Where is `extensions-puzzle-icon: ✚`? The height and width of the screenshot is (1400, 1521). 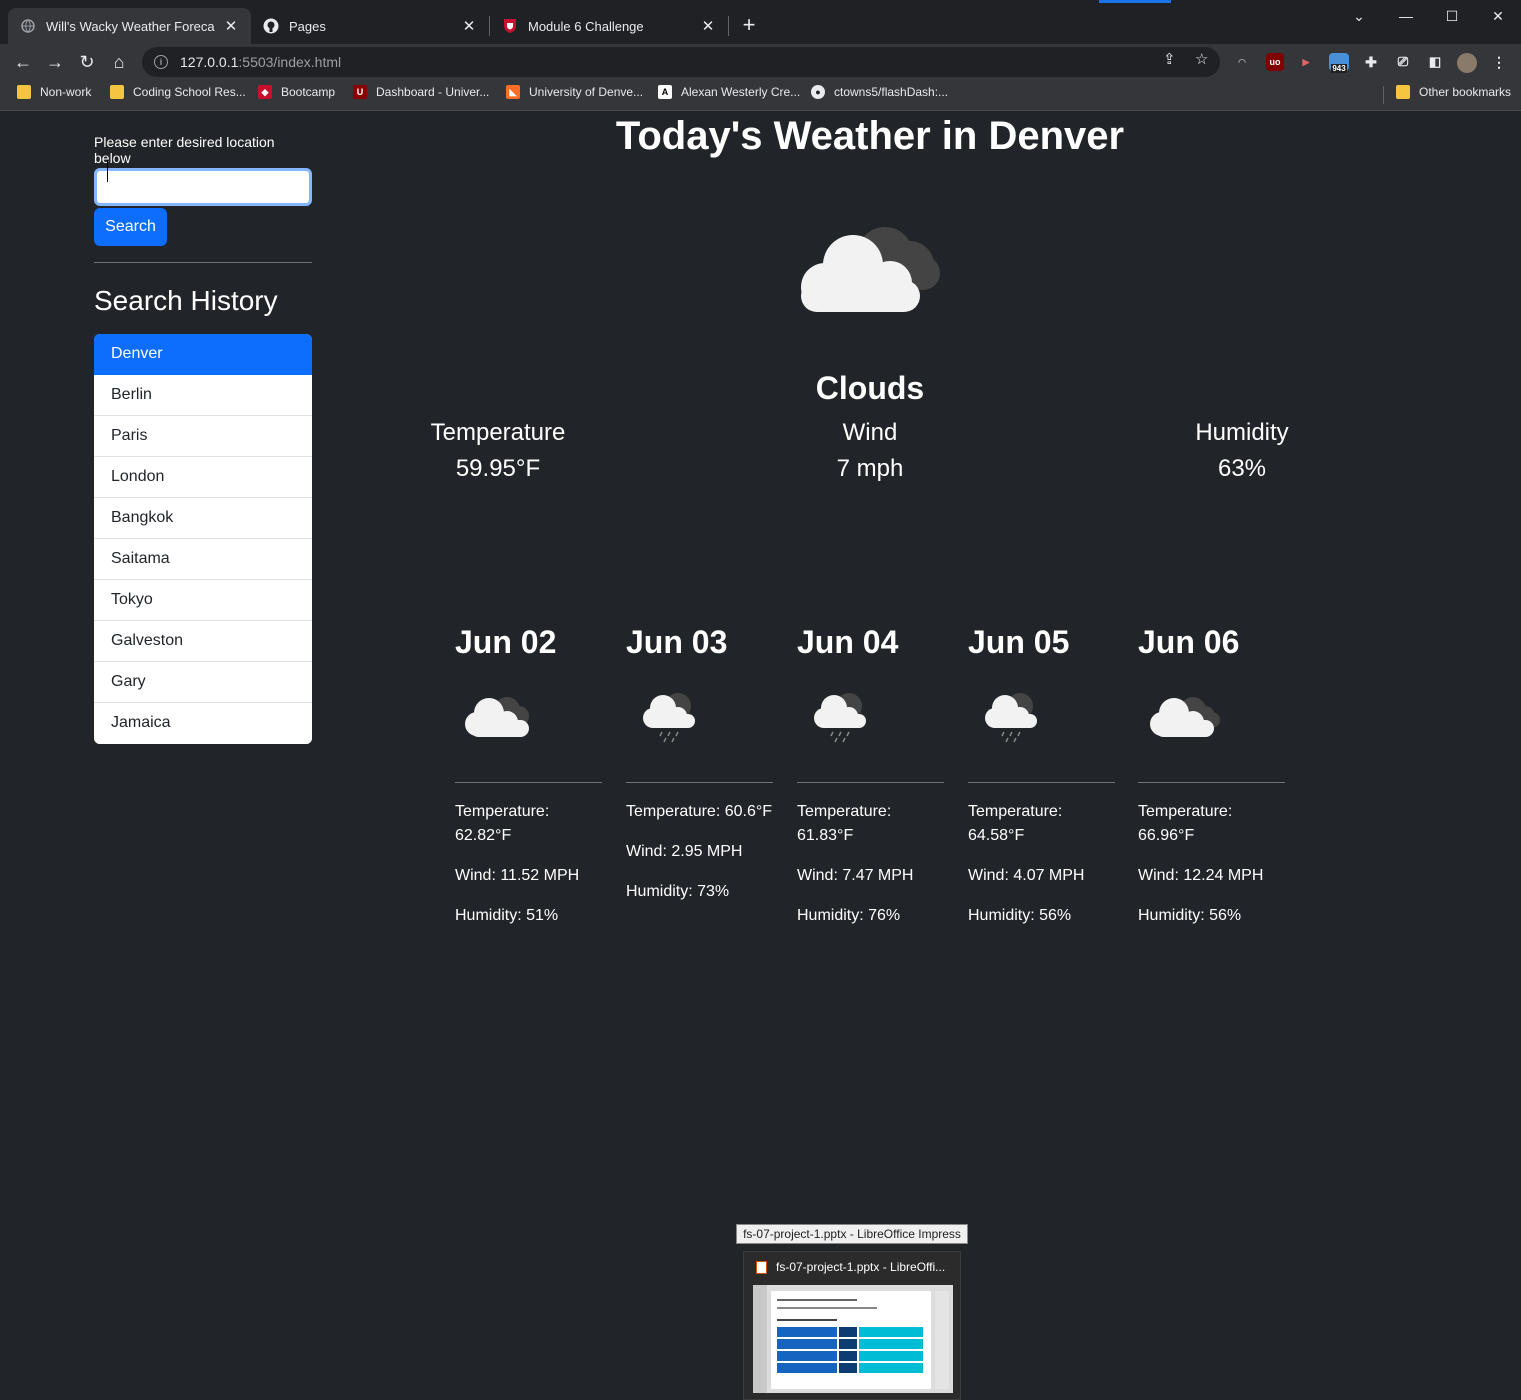 extensions-puzzle-icon: ✚ is located at coordinates (1371, 62).